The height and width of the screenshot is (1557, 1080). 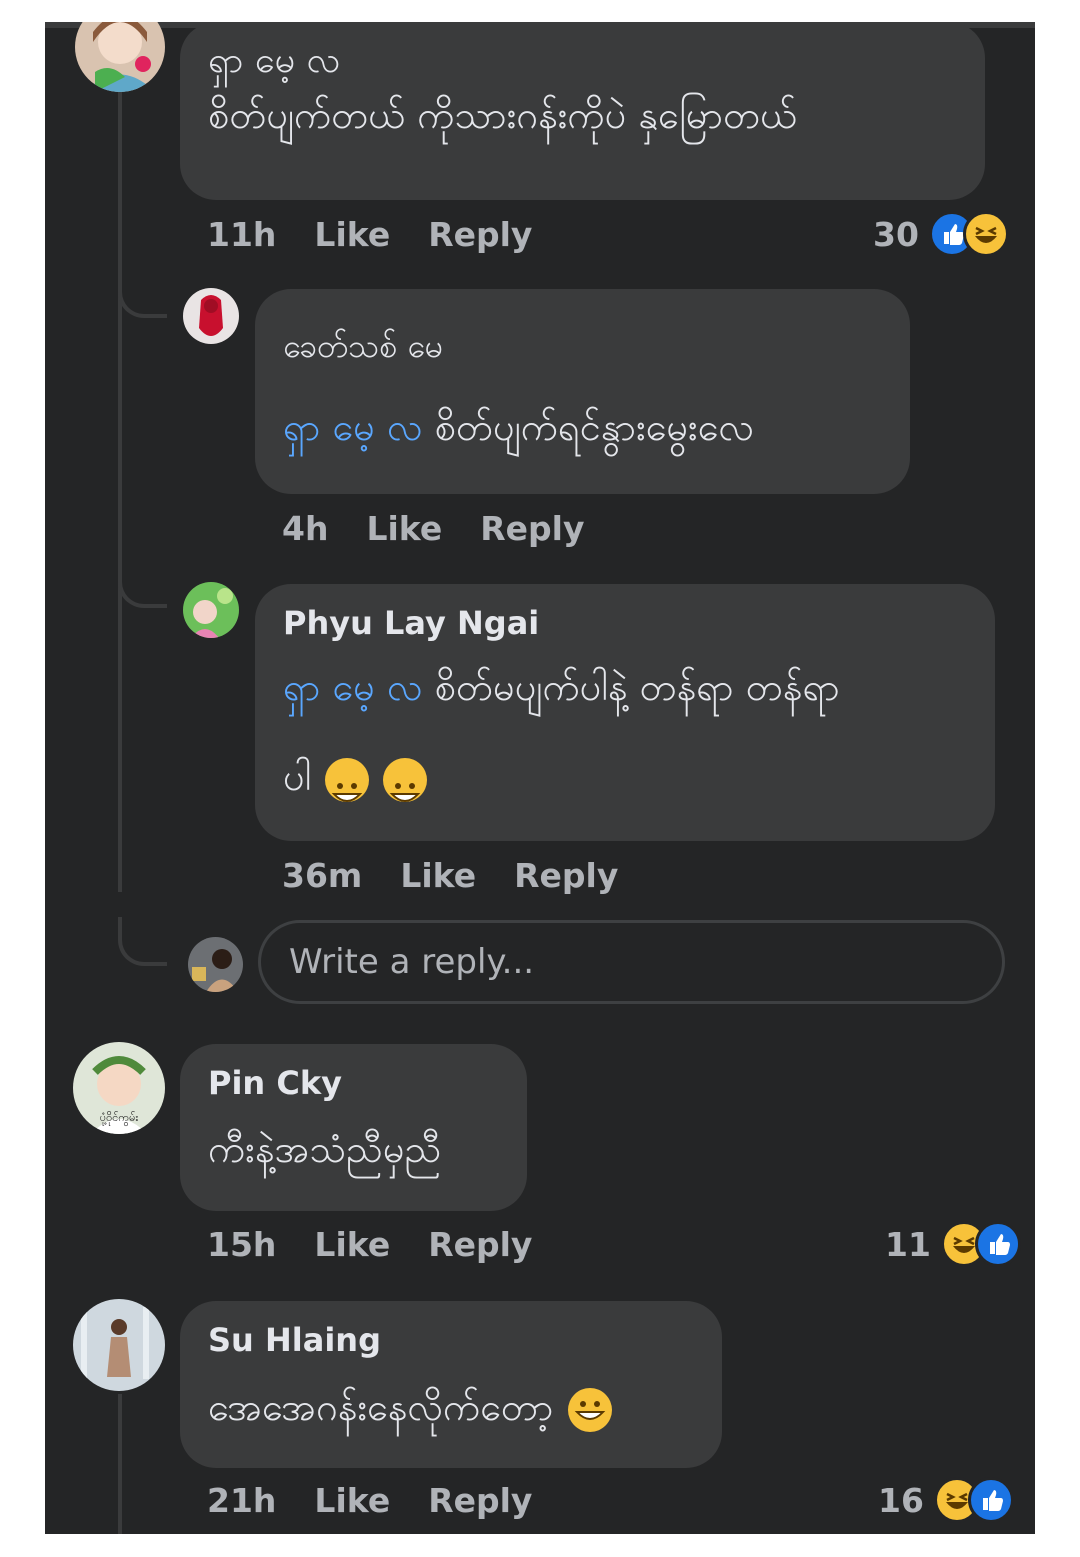 I want to click on comment-text: ကီးနဲ့အသံညီမှညီ, so click(x=325, y=1149).